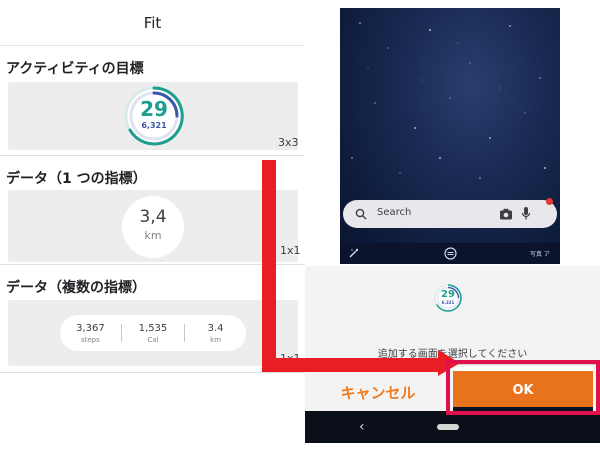 The image size is (600, 451). What do you see at coordinates (394, 212) in the screenshot?
I see `search-placeholder: Search` at bounding box center [394, 212].